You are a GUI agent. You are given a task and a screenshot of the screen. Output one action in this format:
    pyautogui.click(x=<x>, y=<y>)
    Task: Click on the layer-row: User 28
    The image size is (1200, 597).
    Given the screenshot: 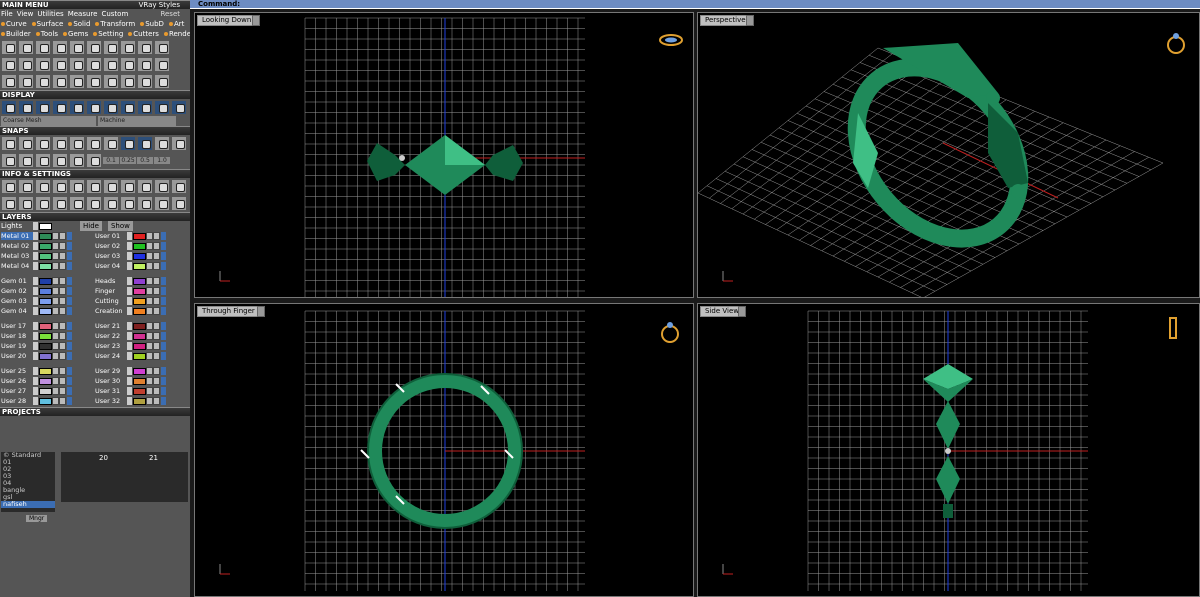 What is the action you would take?
    pyautogui.click(x=36, y=401)
    